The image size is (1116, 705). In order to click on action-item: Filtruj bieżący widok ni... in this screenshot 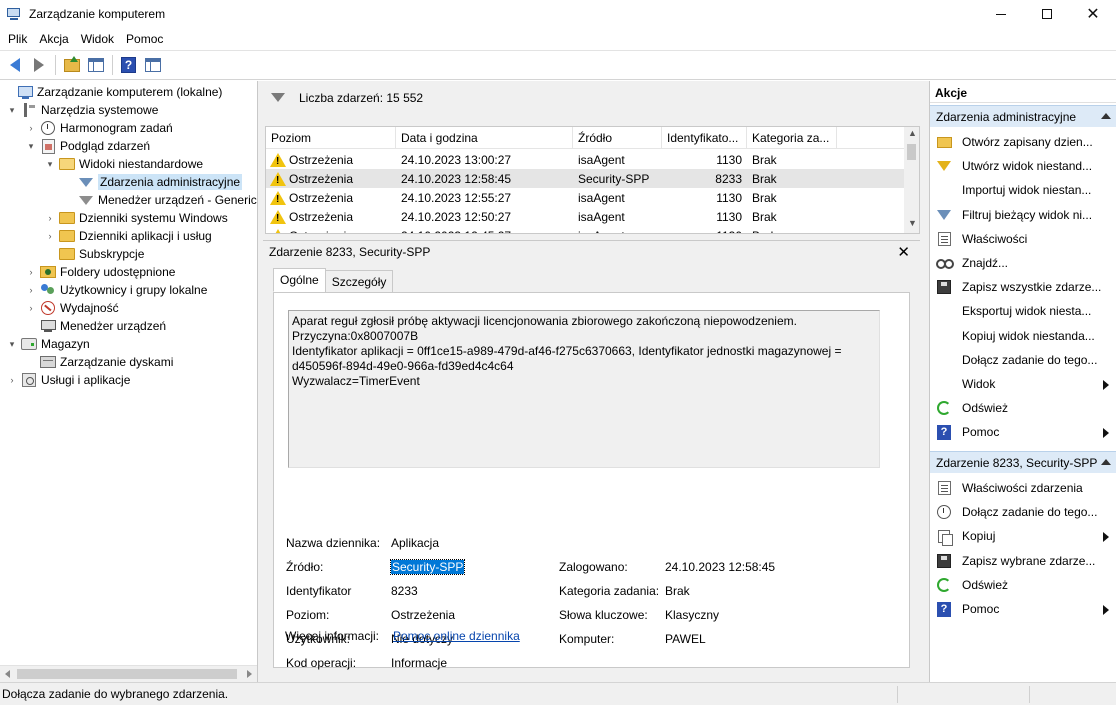, I will do `click(1023, 215)`.